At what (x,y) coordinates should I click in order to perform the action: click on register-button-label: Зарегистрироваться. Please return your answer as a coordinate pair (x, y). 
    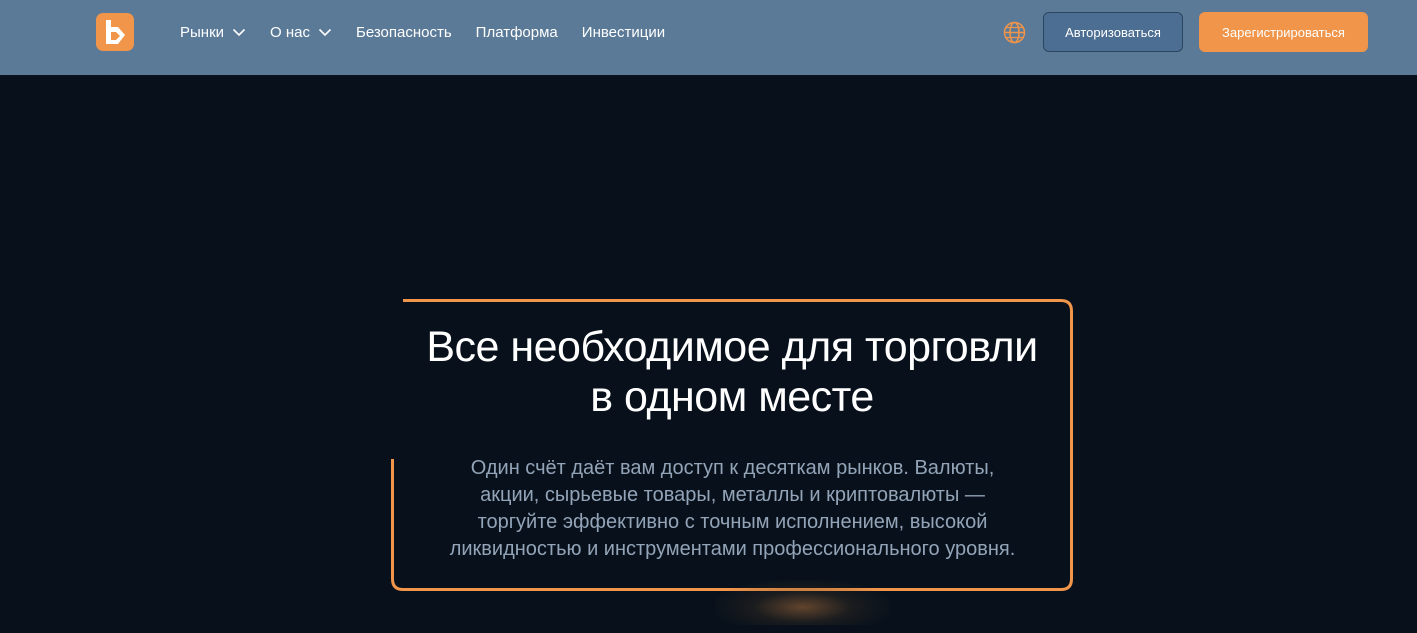
    Looking at the image, I should click on (1283, 32).